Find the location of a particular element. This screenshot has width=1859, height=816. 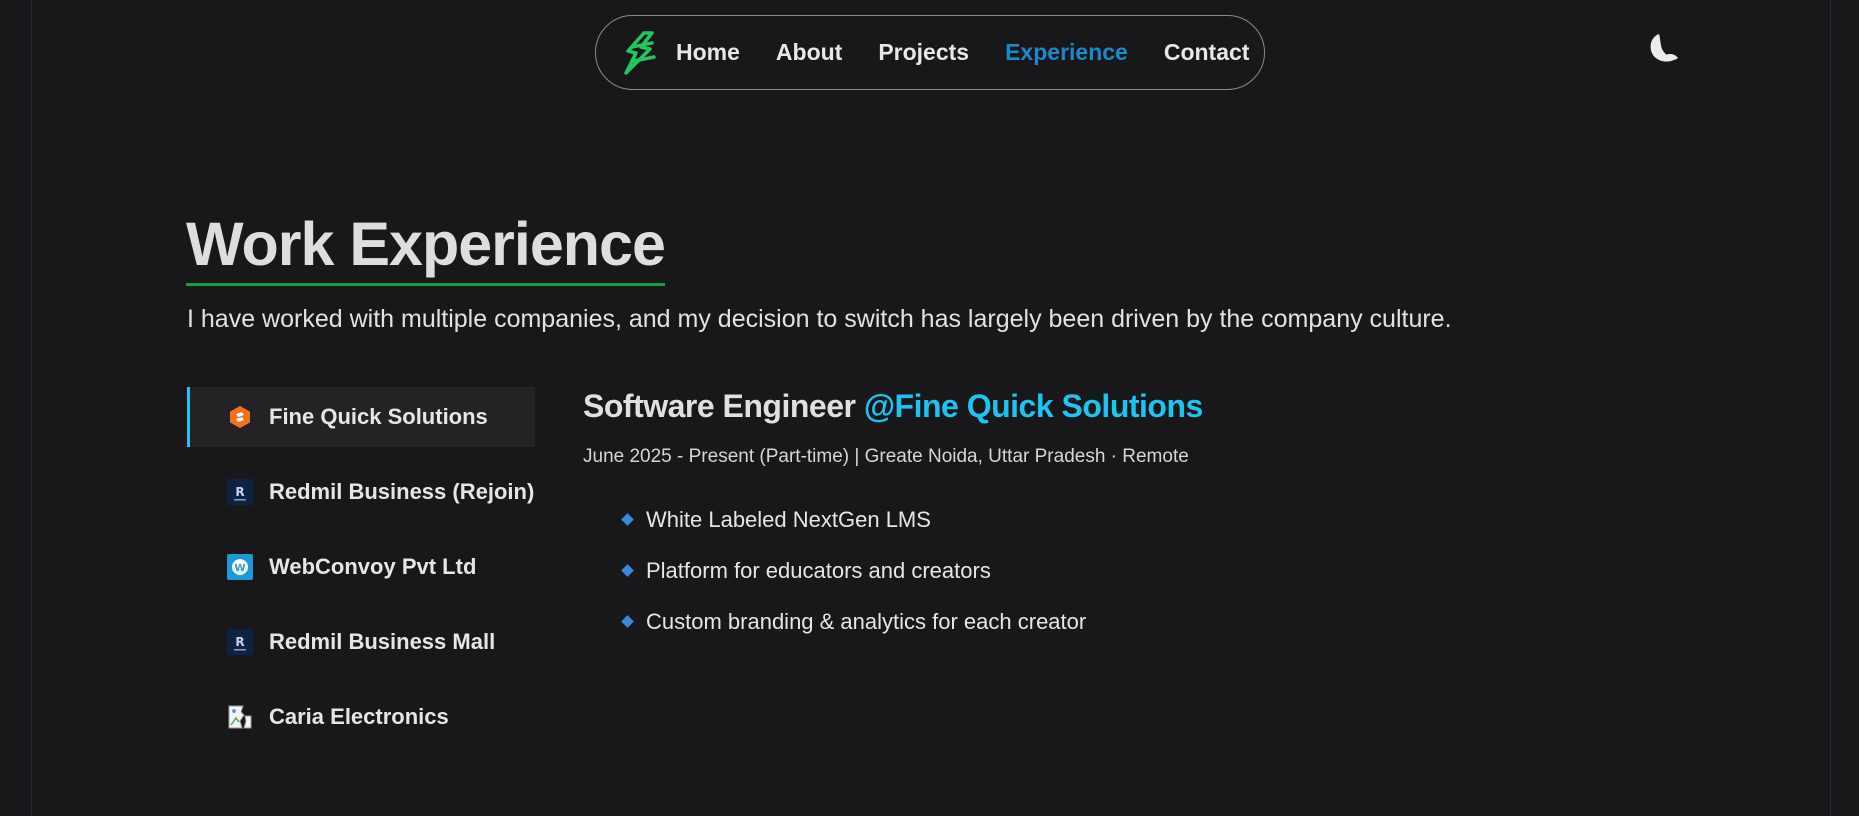

role-company: @Fine Quick Solutions is located at coordinates (1033, 406).